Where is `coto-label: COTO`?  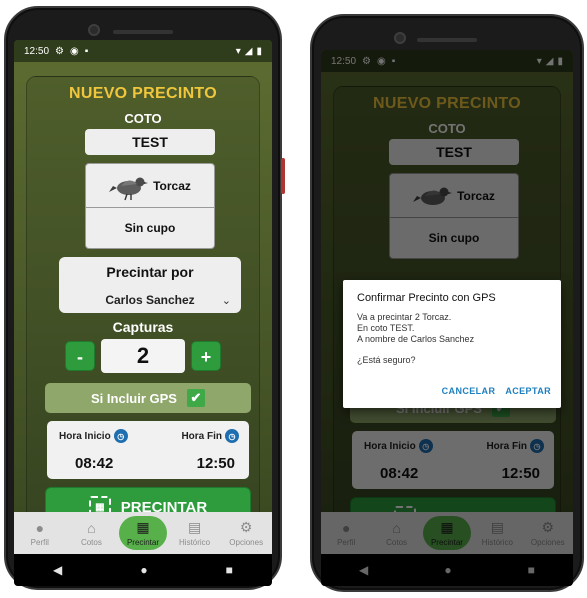 coto-label: COTO is located at coordinates (143, 118).